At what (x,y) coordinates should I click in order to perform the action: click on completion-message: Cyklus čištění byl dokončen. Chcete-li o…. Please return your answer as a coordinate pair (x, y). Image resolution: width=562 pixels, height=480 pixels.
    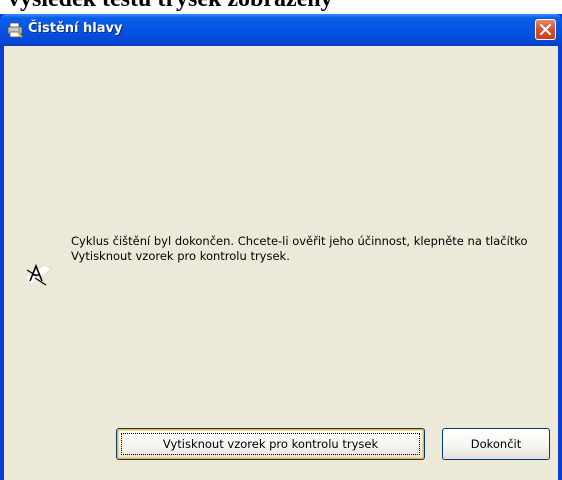
    Looking at the image, I should click on (299, 248).